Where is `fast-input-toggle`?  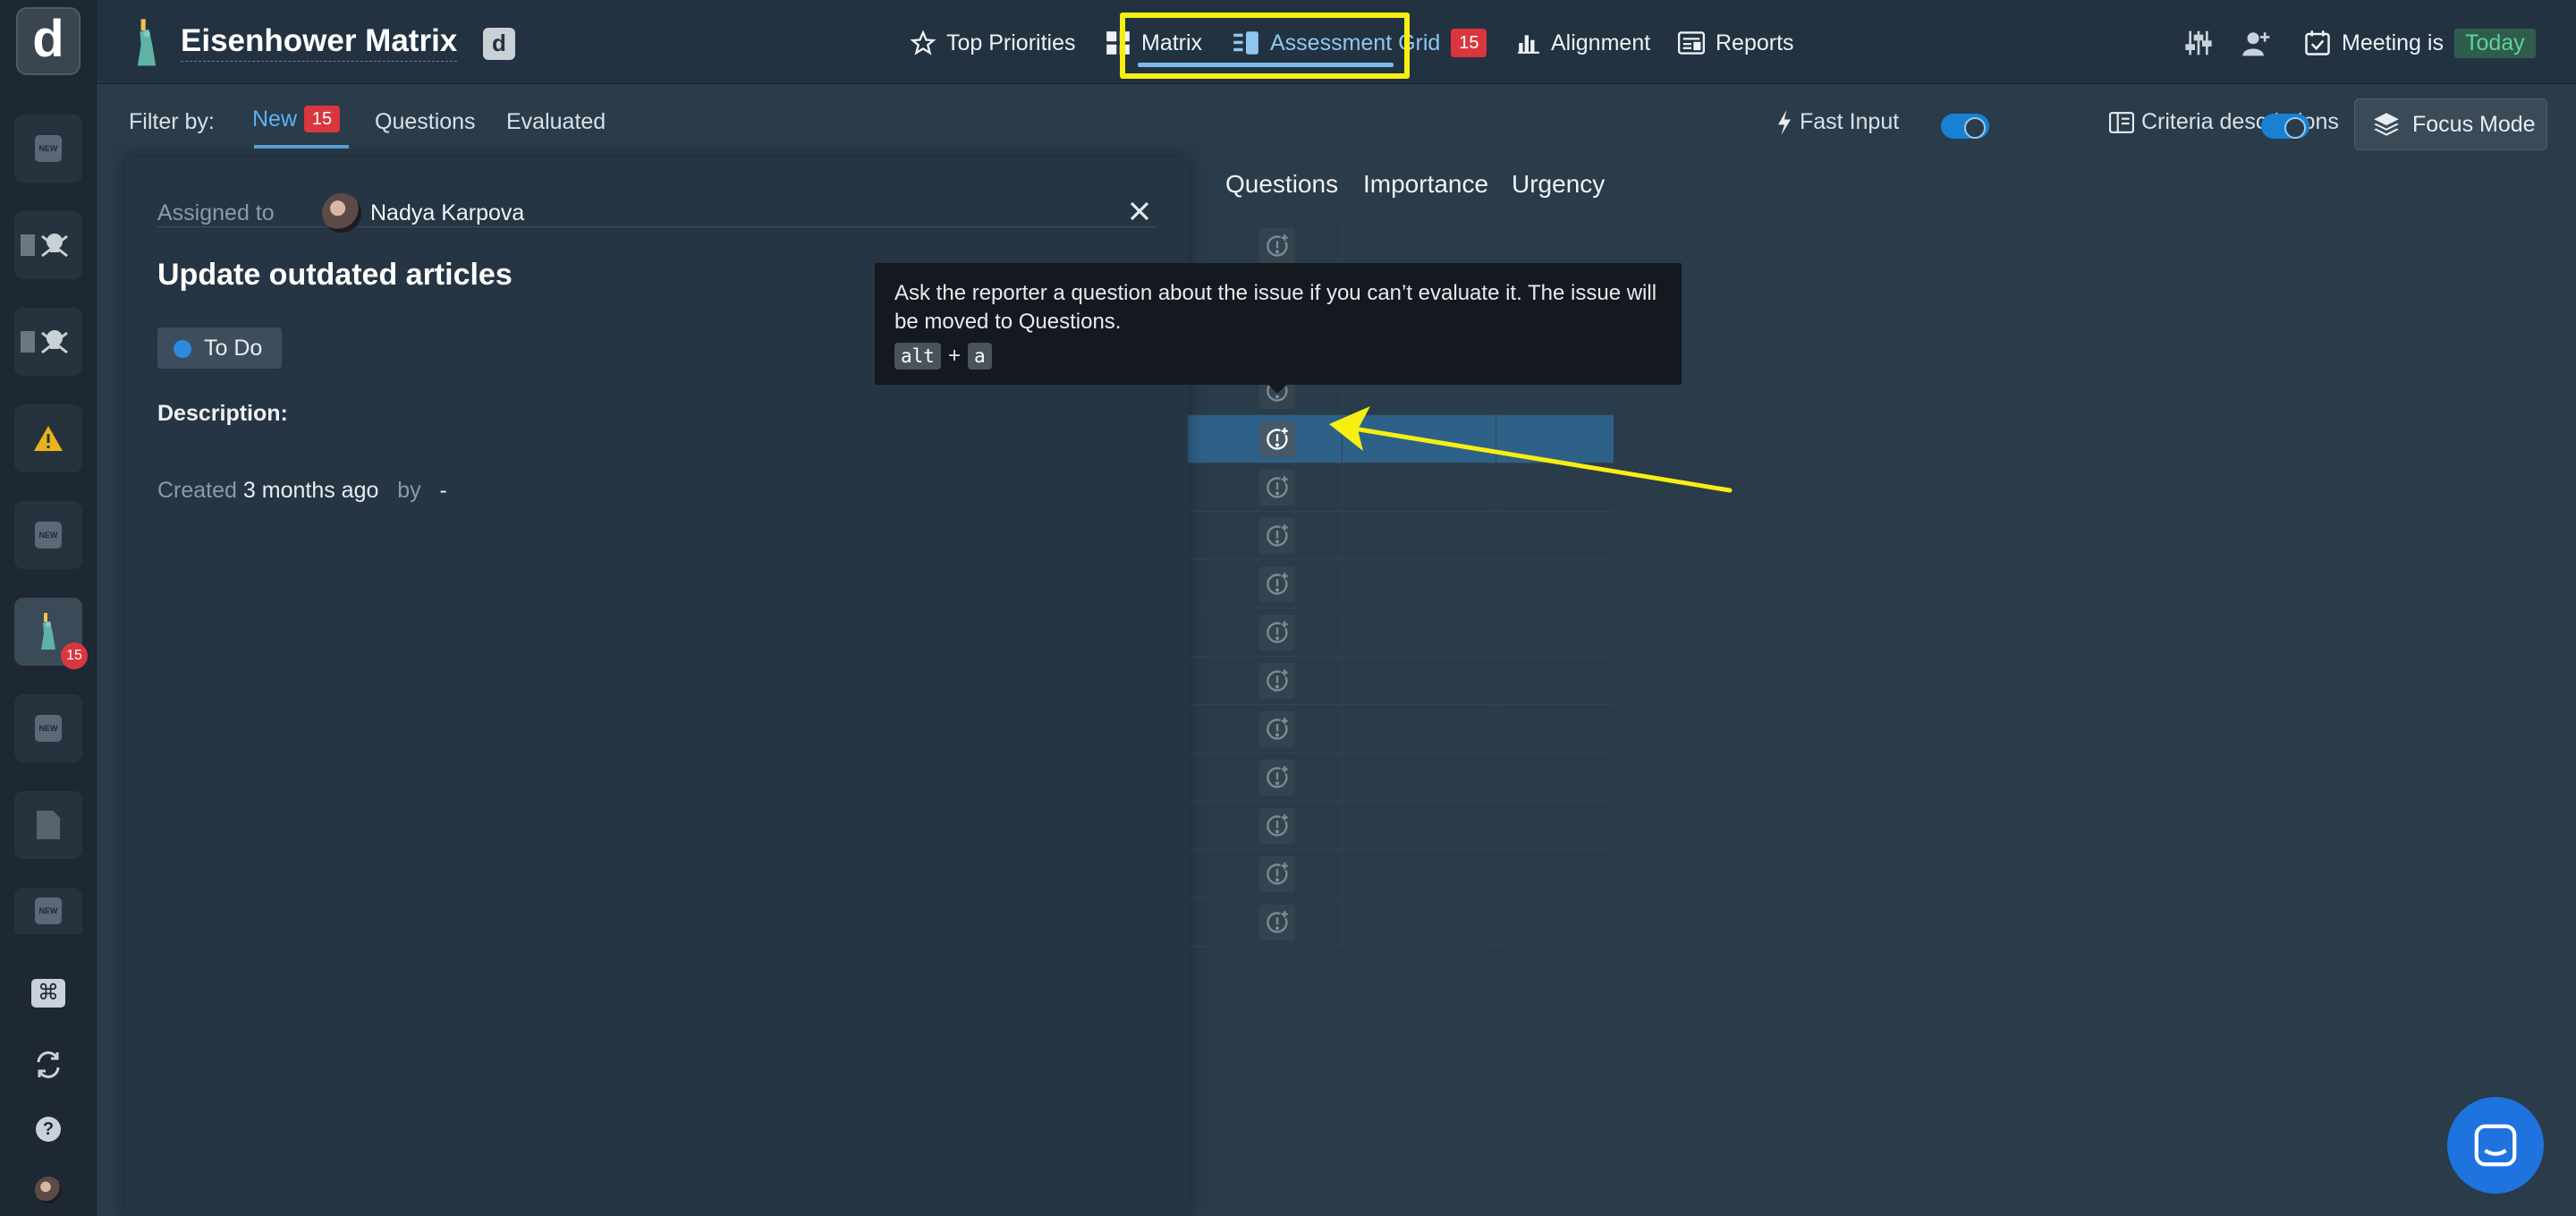 fast-input-toggle is located at coordinates (1965, 127).